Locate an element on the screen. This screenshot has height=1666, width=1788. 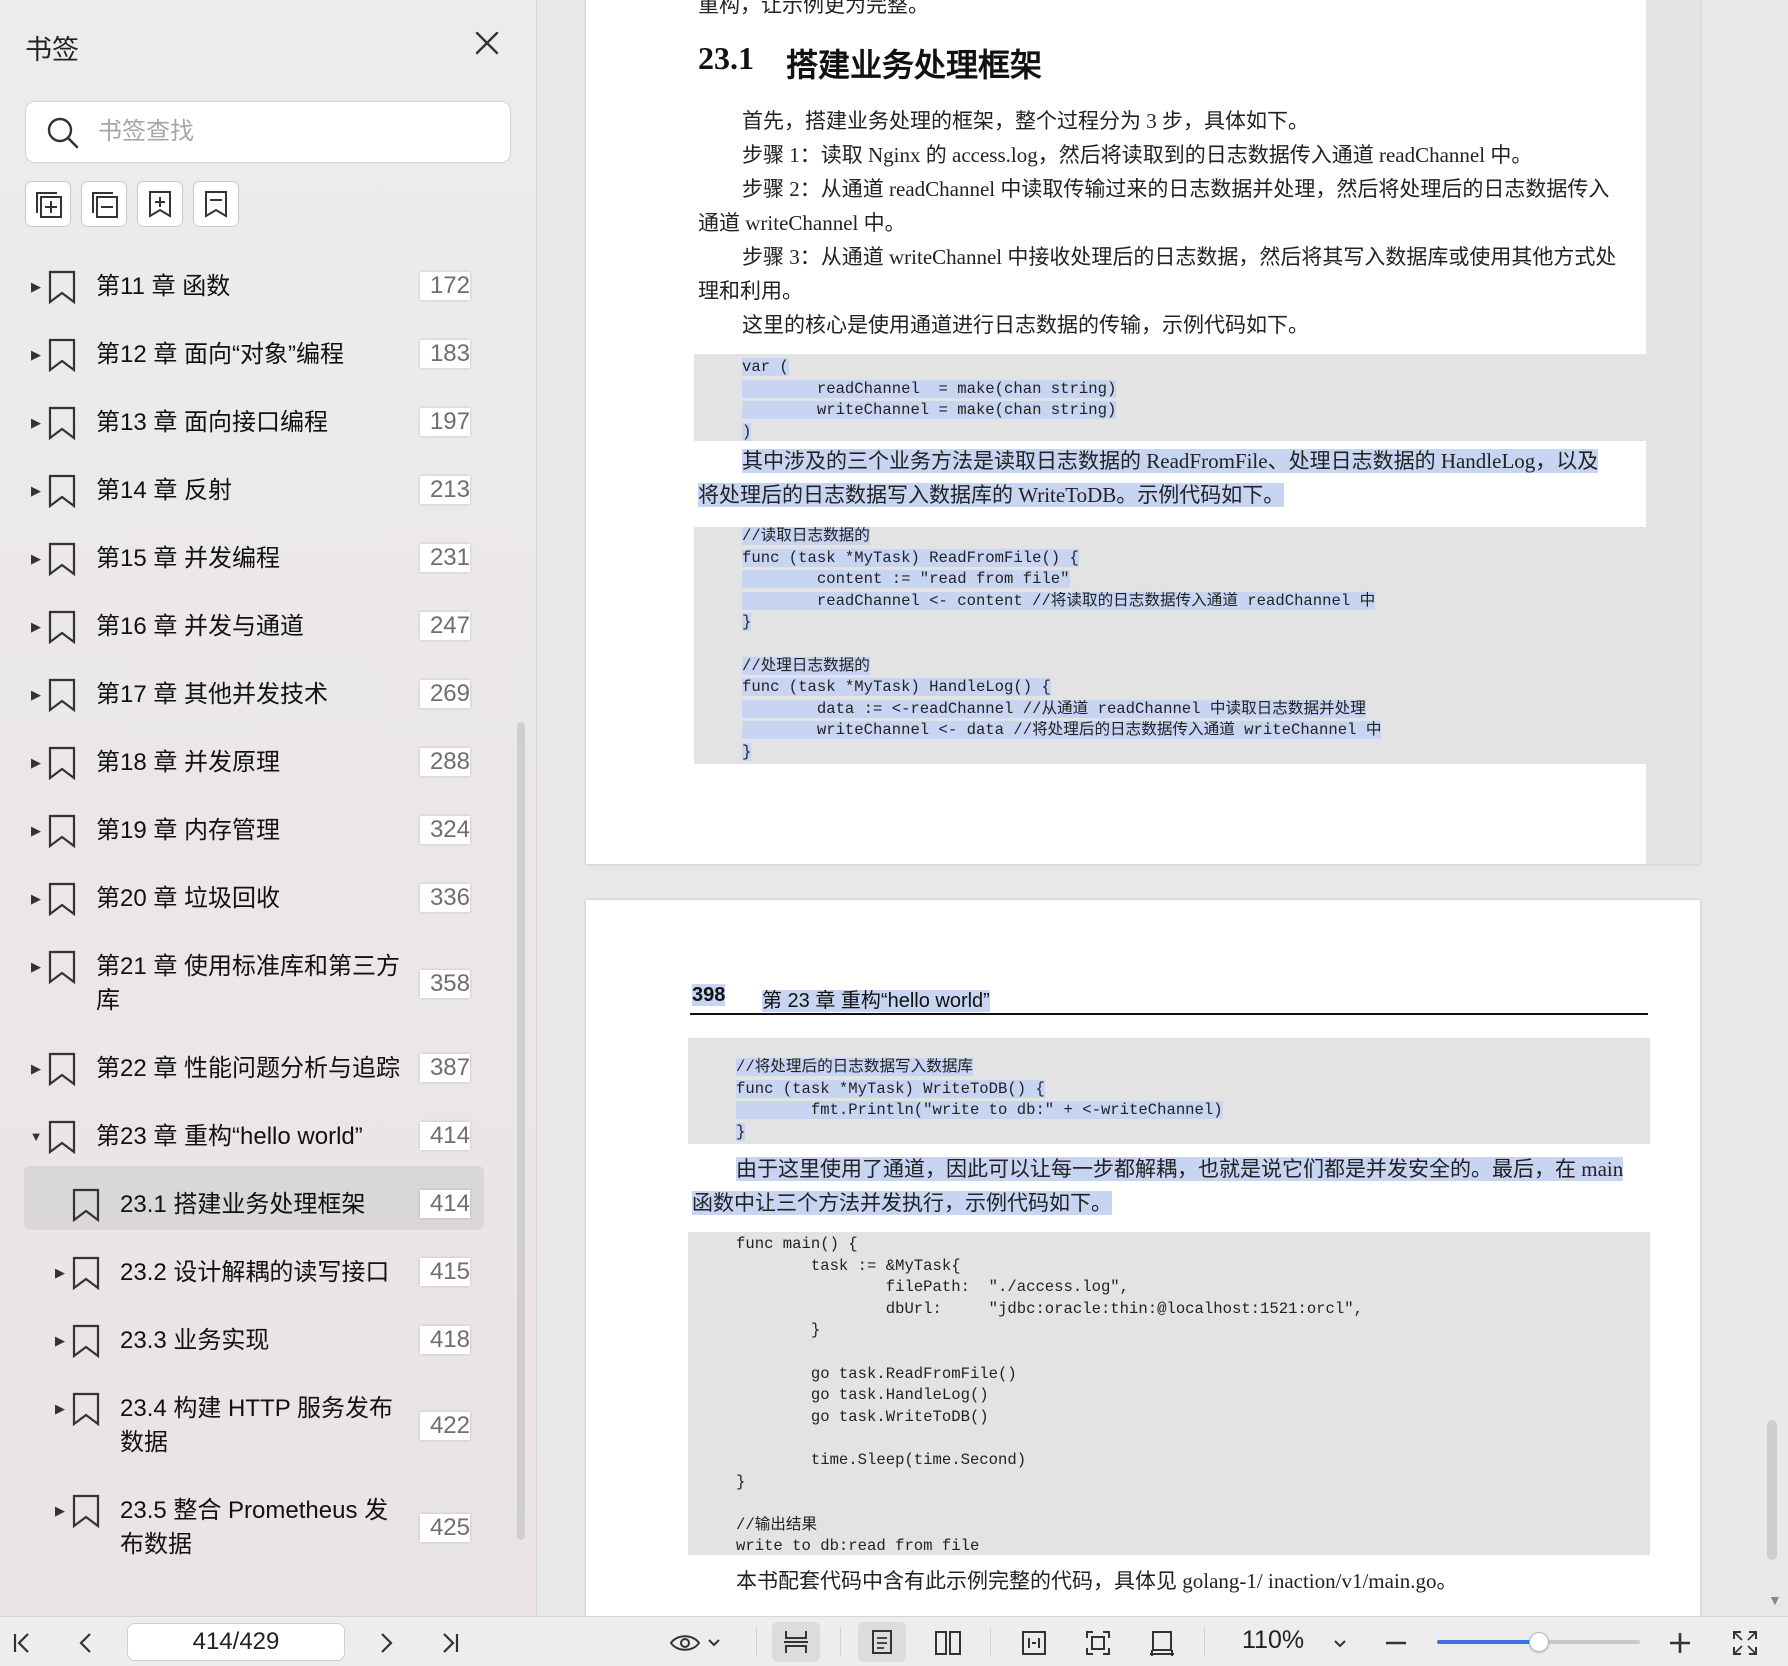
expand-all-icon is located at coordinates (48, 204).